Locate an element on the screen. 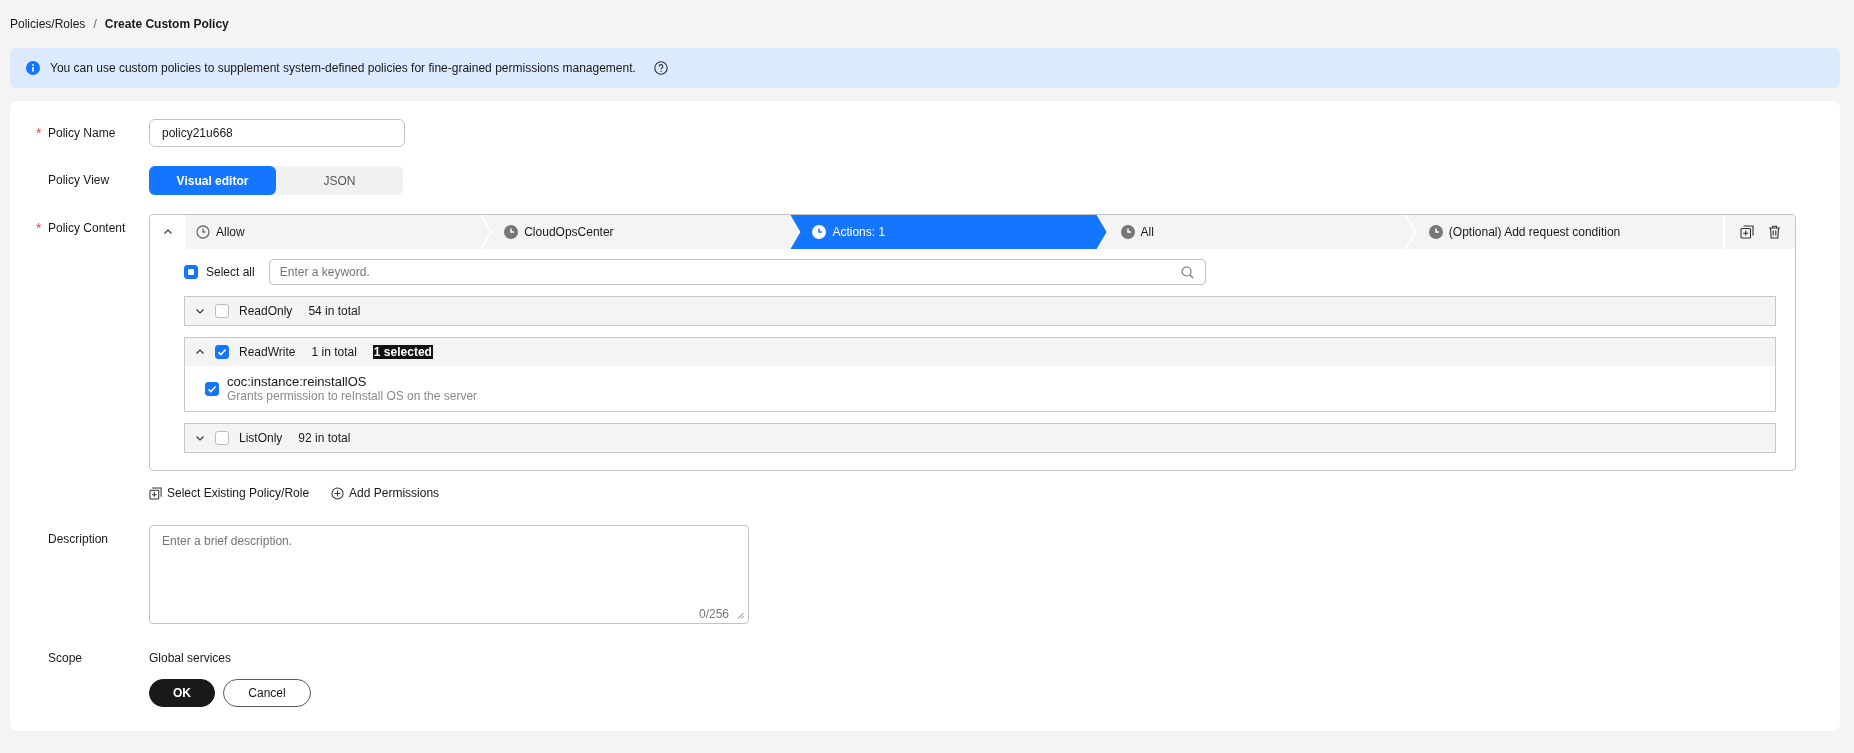 This screenshot has width=1854, height=753. page-title: Create Custom Policy is located at coordinates (166, 24).